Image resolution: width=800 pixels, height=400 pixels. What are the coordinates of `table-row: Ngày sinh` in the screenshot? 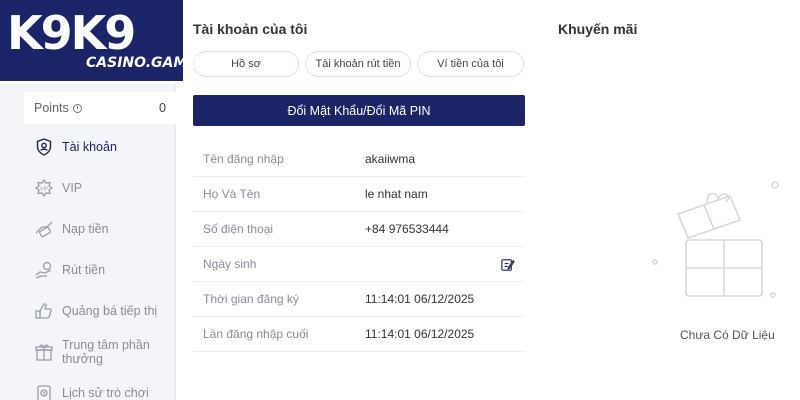 It's located at (359, 264).